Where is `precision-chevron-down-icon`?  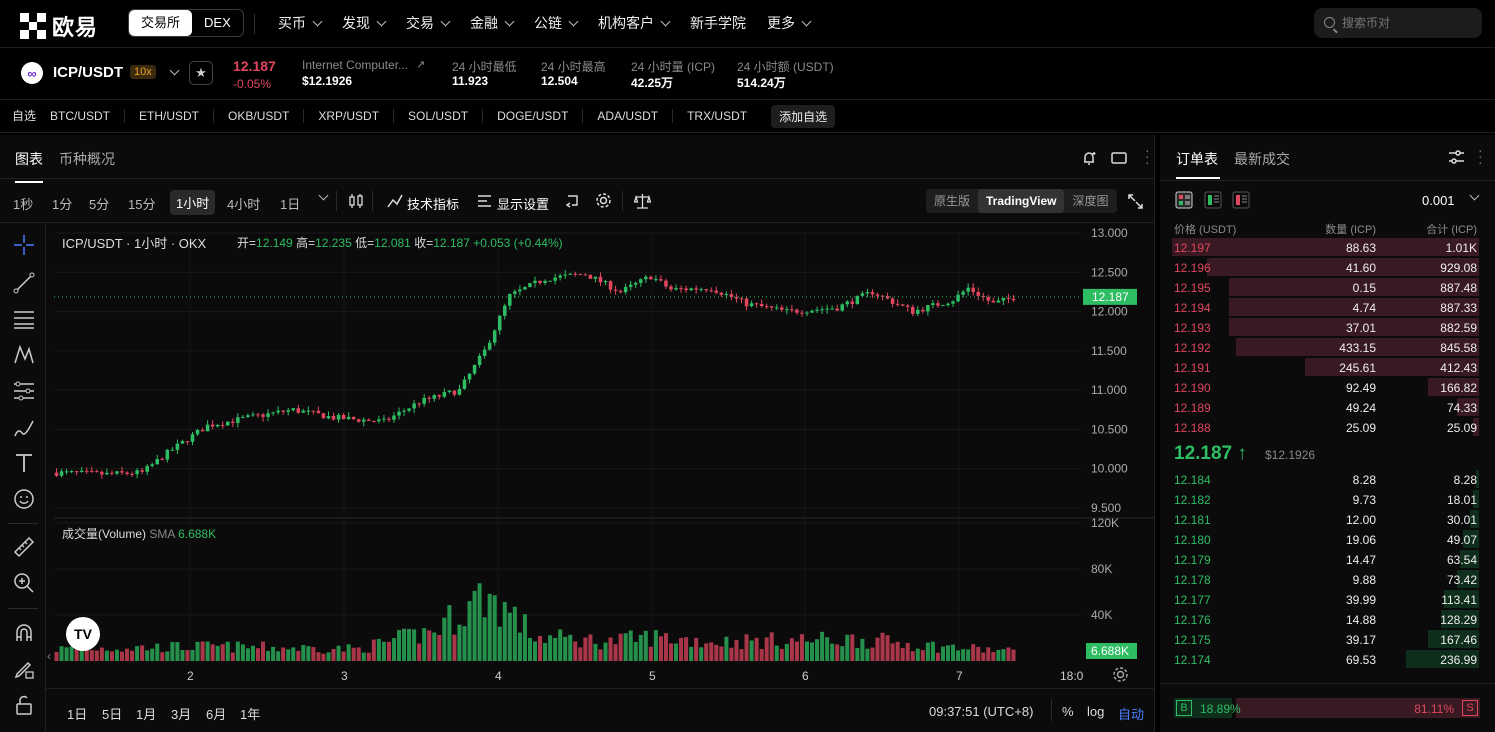 precision-chevron-down-icon is located at coordinates (1474, 195).